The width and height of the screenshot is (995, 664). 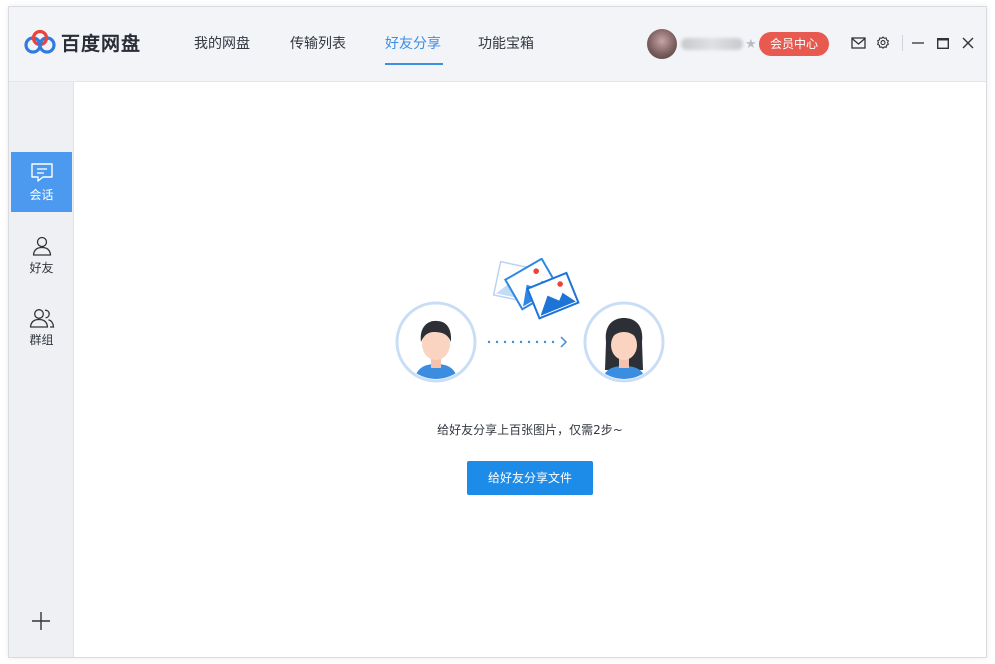 What do you see at coordinates (794, 44) in the screenshot?
I see `vip-center-button: 会员中心` at bounding box center [794, 44].